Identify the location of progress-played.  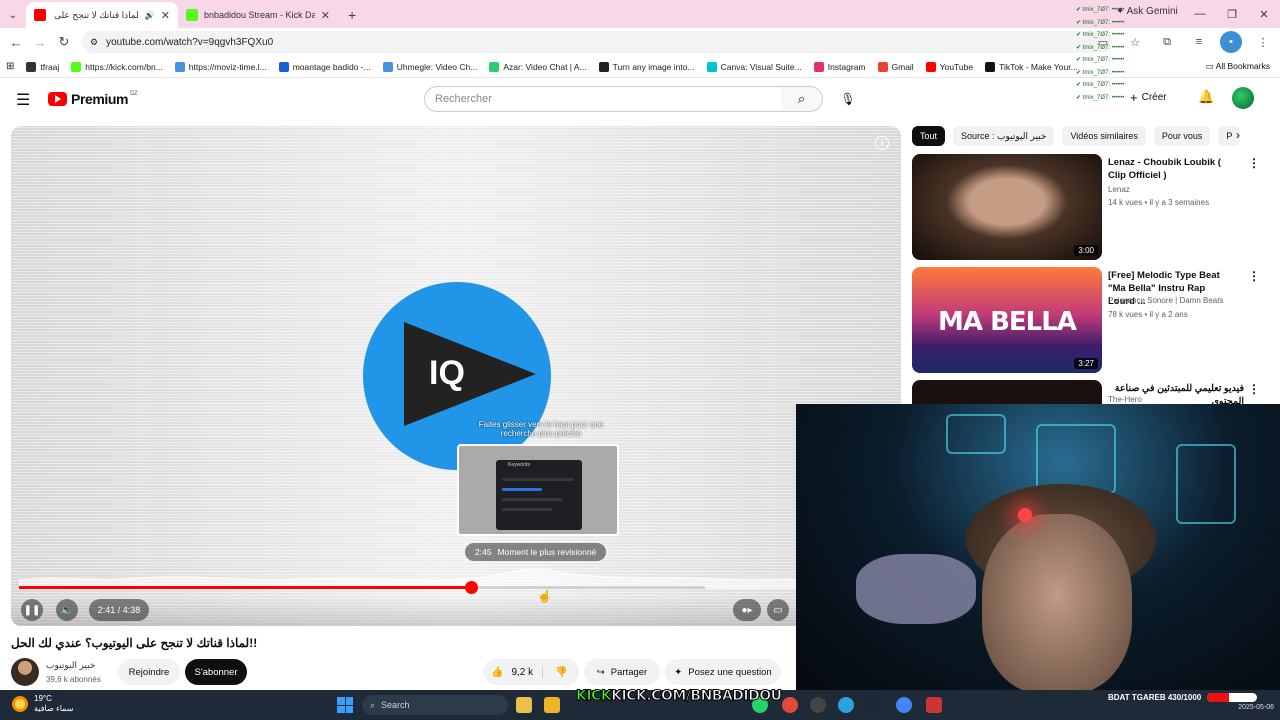
(245, 587).